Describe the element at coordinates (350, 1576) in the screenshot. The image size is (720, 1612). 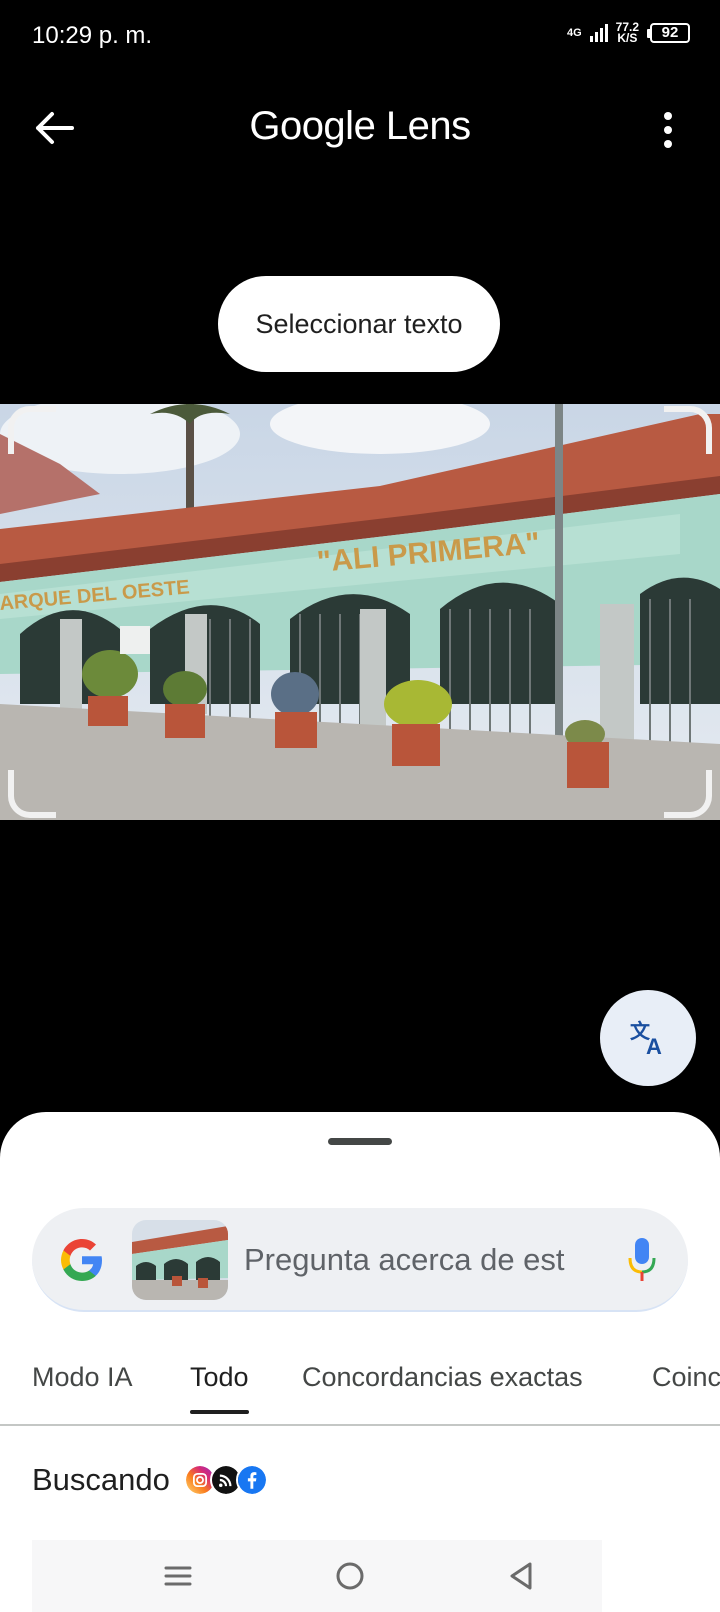
I see `home-icon` at that location.